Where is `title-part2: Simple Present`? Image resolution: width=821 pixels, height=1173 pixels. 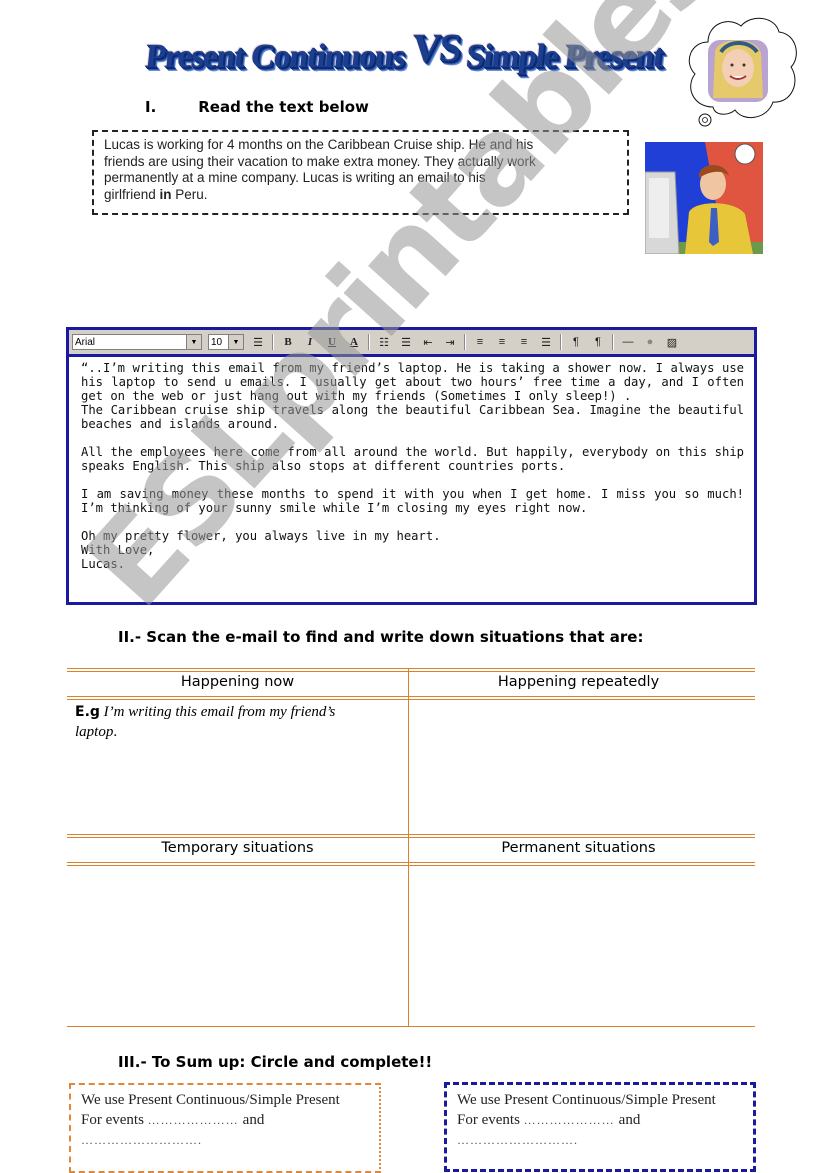
title-part2: Simple Present is located at coordinates (564, 56).